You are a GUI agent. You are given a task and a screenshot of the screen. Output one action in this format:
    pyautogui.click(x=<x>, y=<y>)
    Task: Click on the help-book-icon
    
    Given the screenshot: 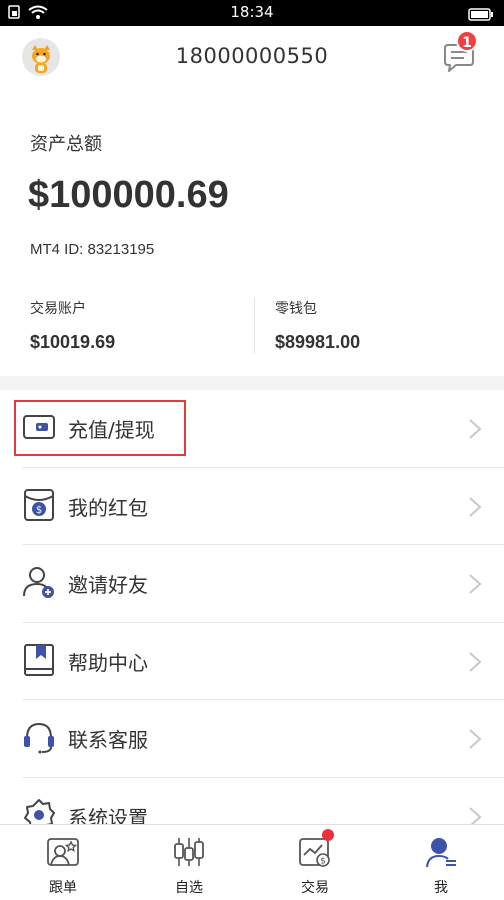 What is the action you would take?
    pyautogui.click(x=39, y=659)
    